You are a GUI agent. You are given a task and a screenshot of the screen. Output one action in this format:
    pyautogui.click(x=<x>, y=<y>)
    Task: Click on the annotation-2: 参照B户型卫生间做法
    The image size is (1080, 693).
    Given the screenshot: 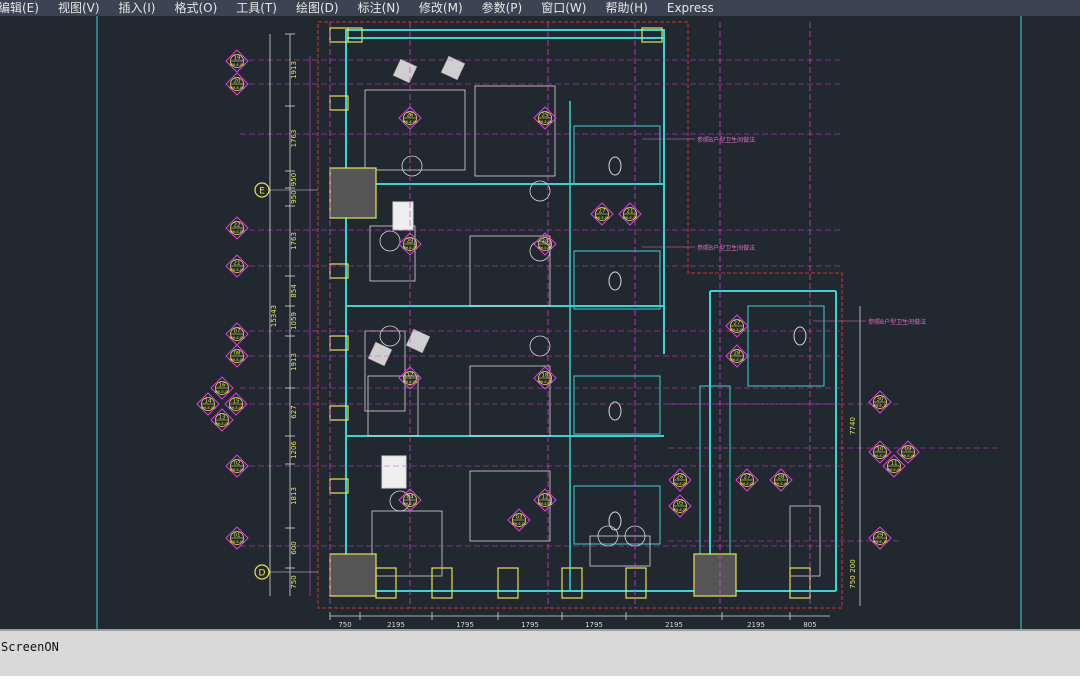 What is the action you would take?
    pyautogui.click(x=897, y=322)
    